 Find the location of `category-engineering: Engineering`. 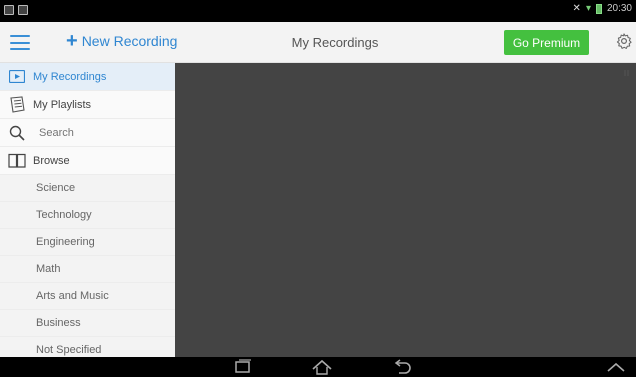

category-engineering: Engineering is located at coordinates (87, 242).